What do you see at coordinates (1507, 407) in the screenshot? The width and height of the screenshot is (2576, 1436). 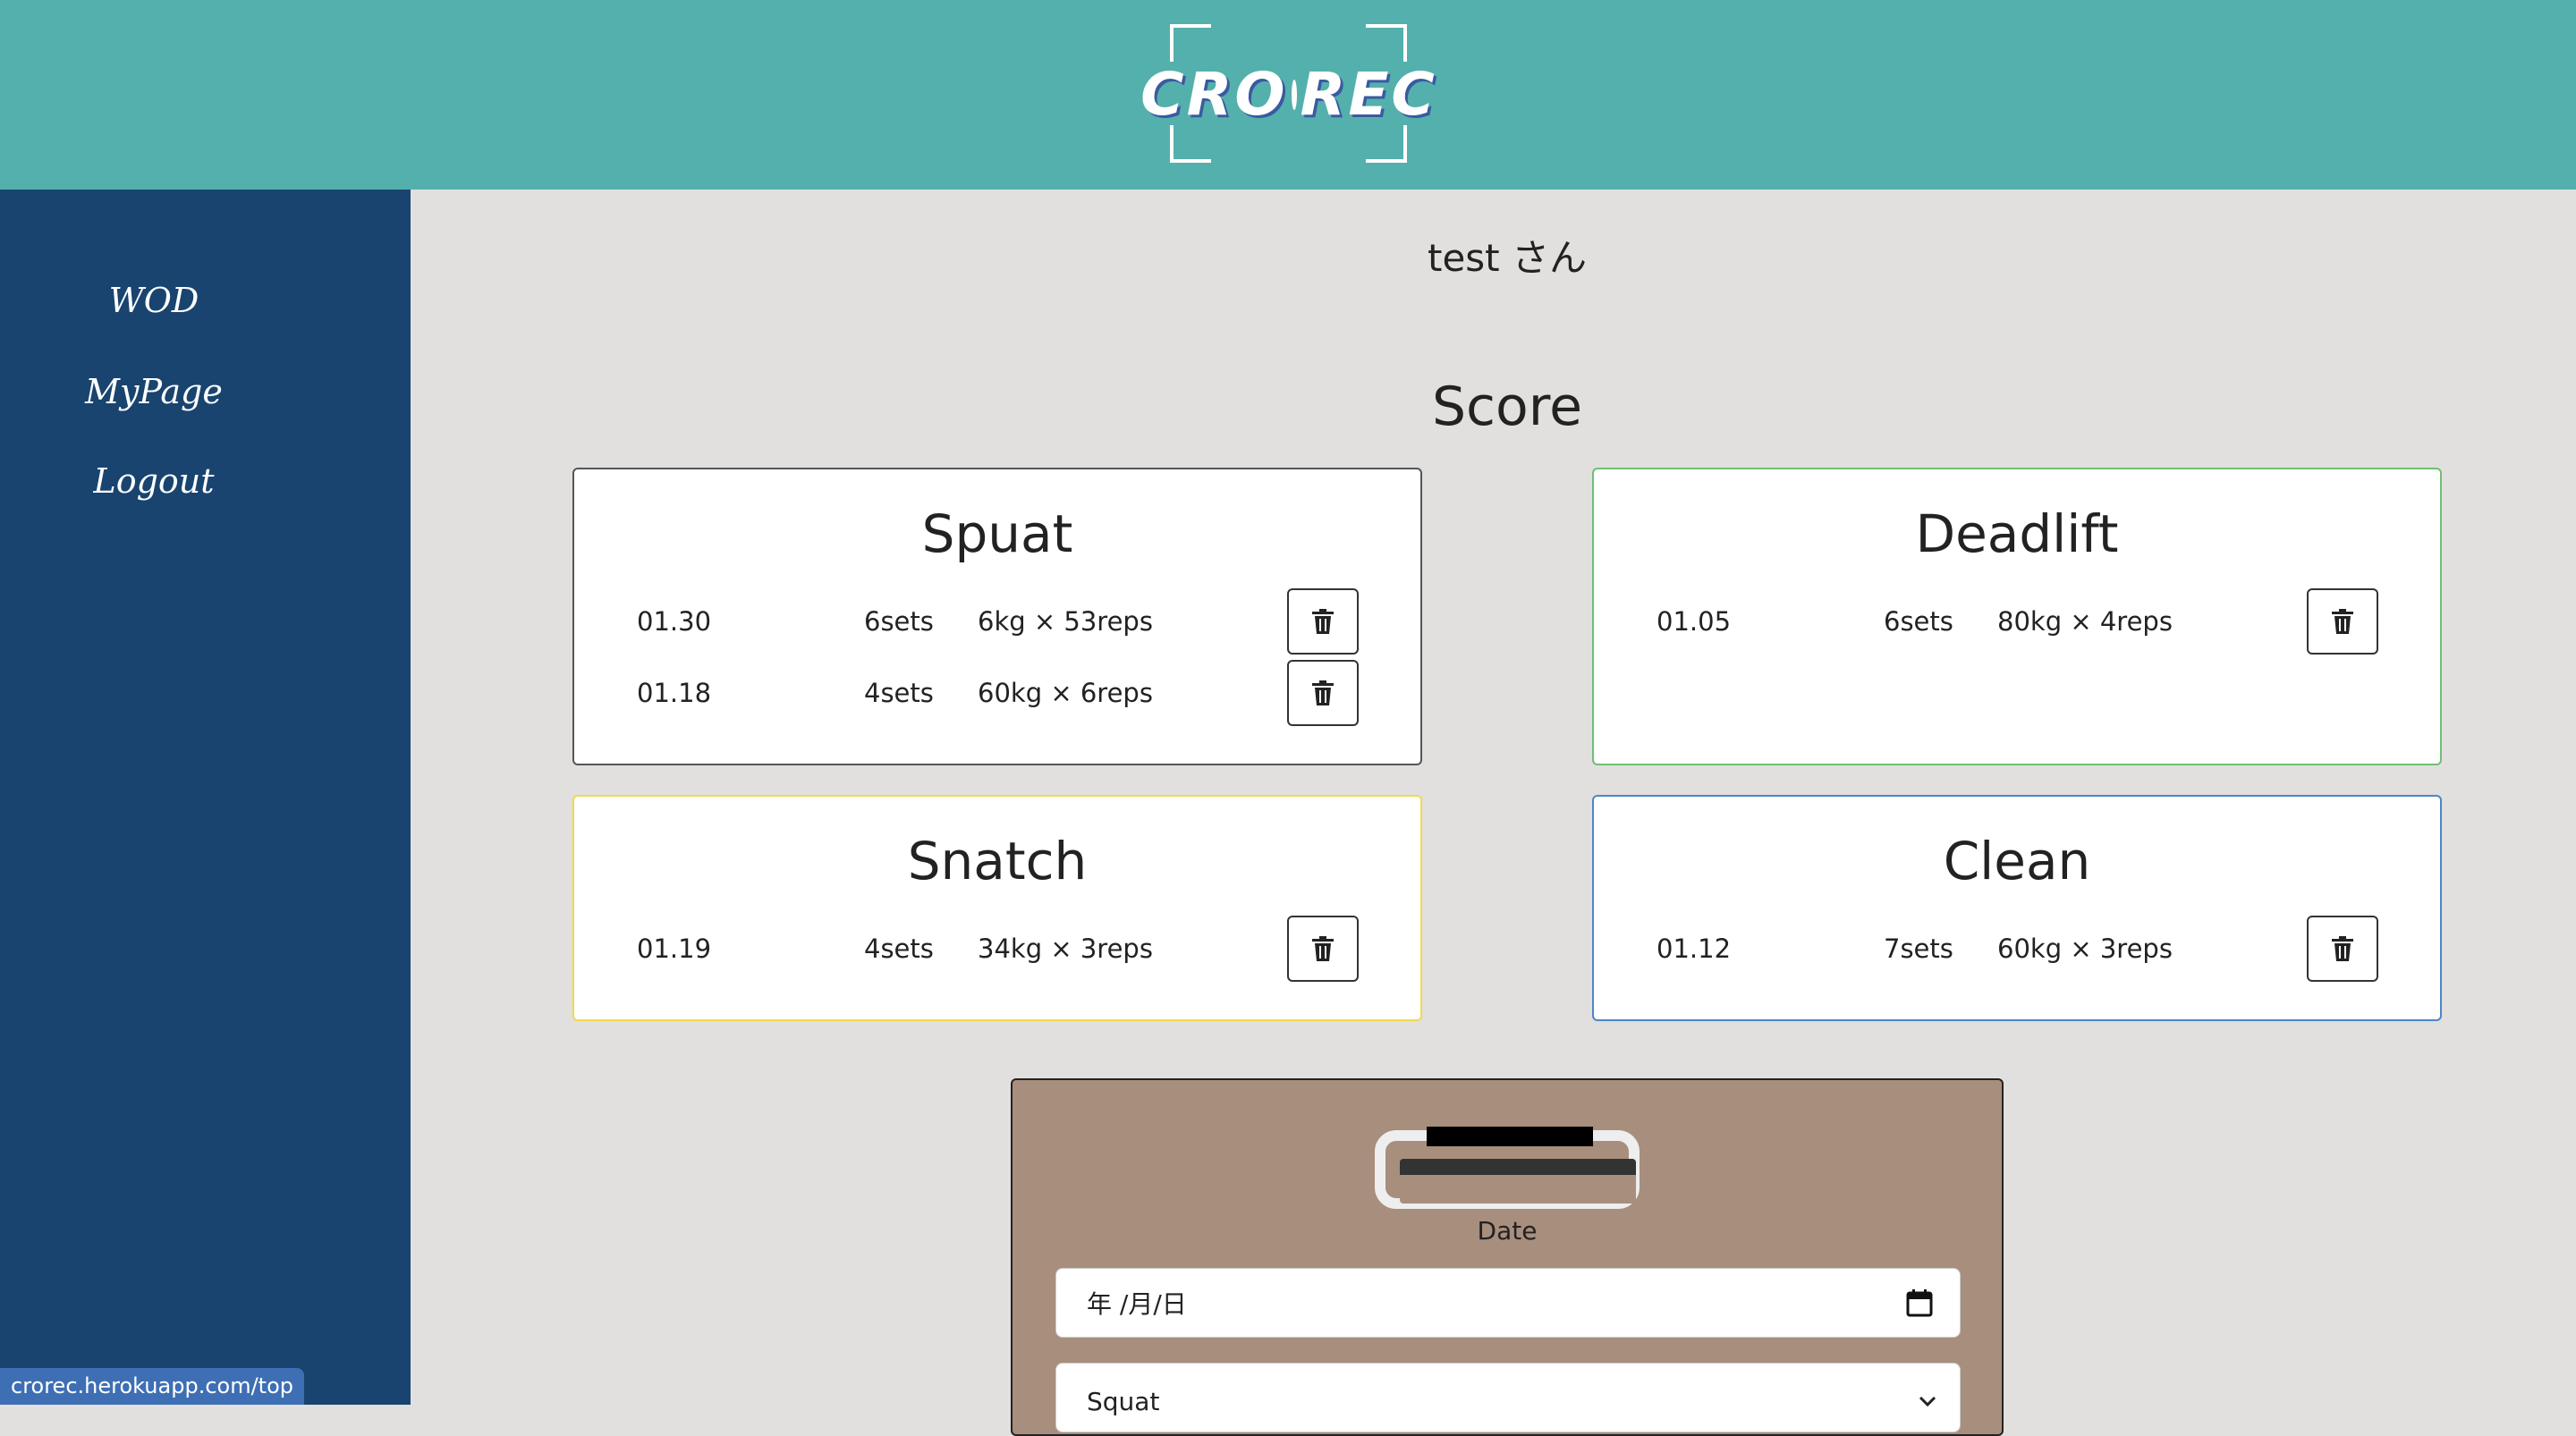 I see `section-title: Score` at bounding box center [1507, 407].